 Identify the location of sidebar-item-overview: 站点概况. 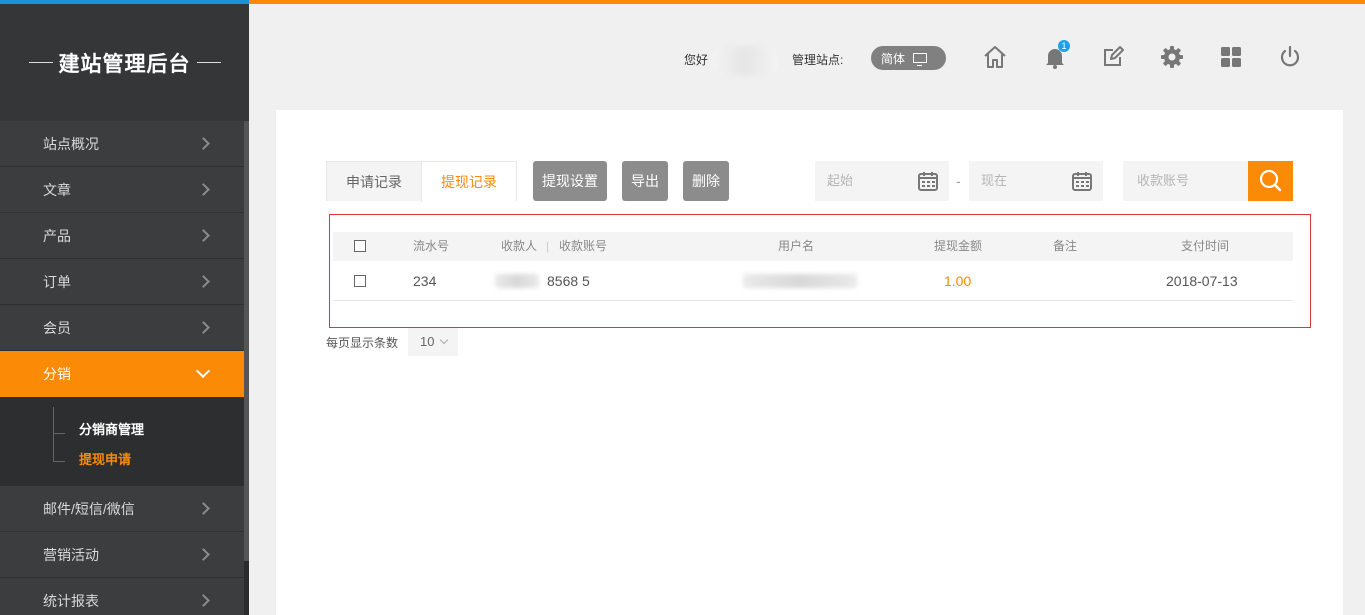
(122, 144).